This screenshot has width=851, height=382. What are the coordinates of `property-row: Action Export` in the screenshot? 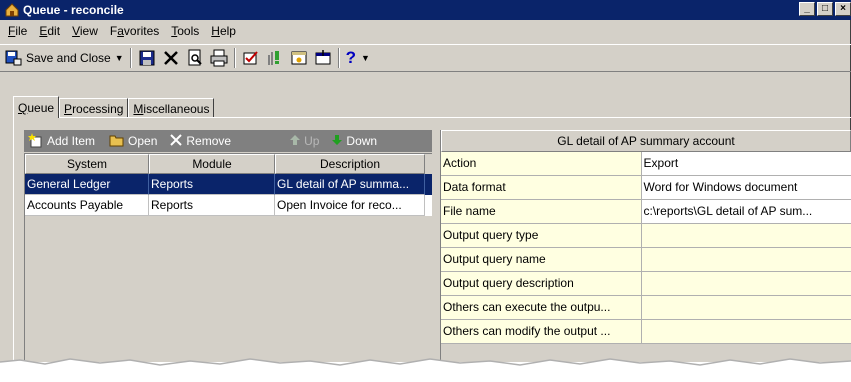 It's located at (646, 164).